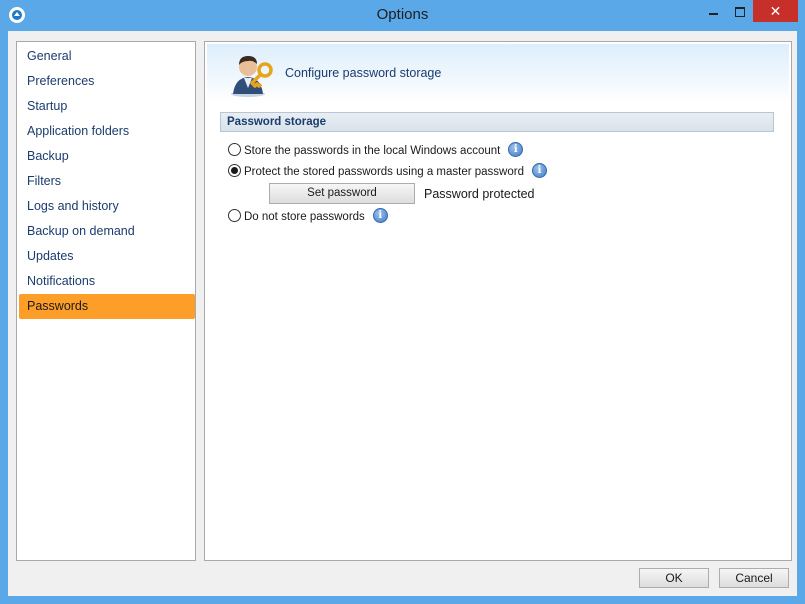  Describe the element at coordinates (107, 131) in the screenshot. I see `sidebar-item-application-folders: Application folders` at that location.